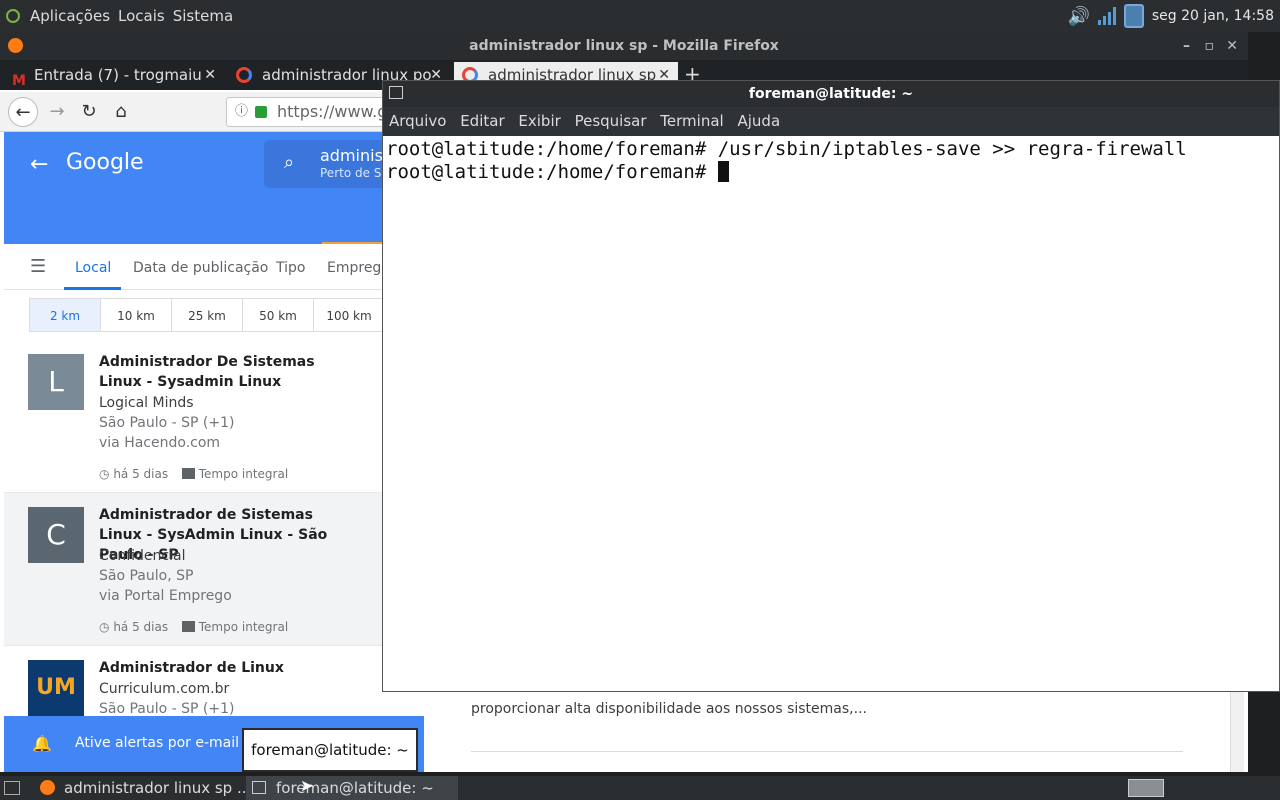 Image resolution: width=1280 pixels, height=800 pixels. I want to click on bell-icon: 🔔, so click(42, 743).